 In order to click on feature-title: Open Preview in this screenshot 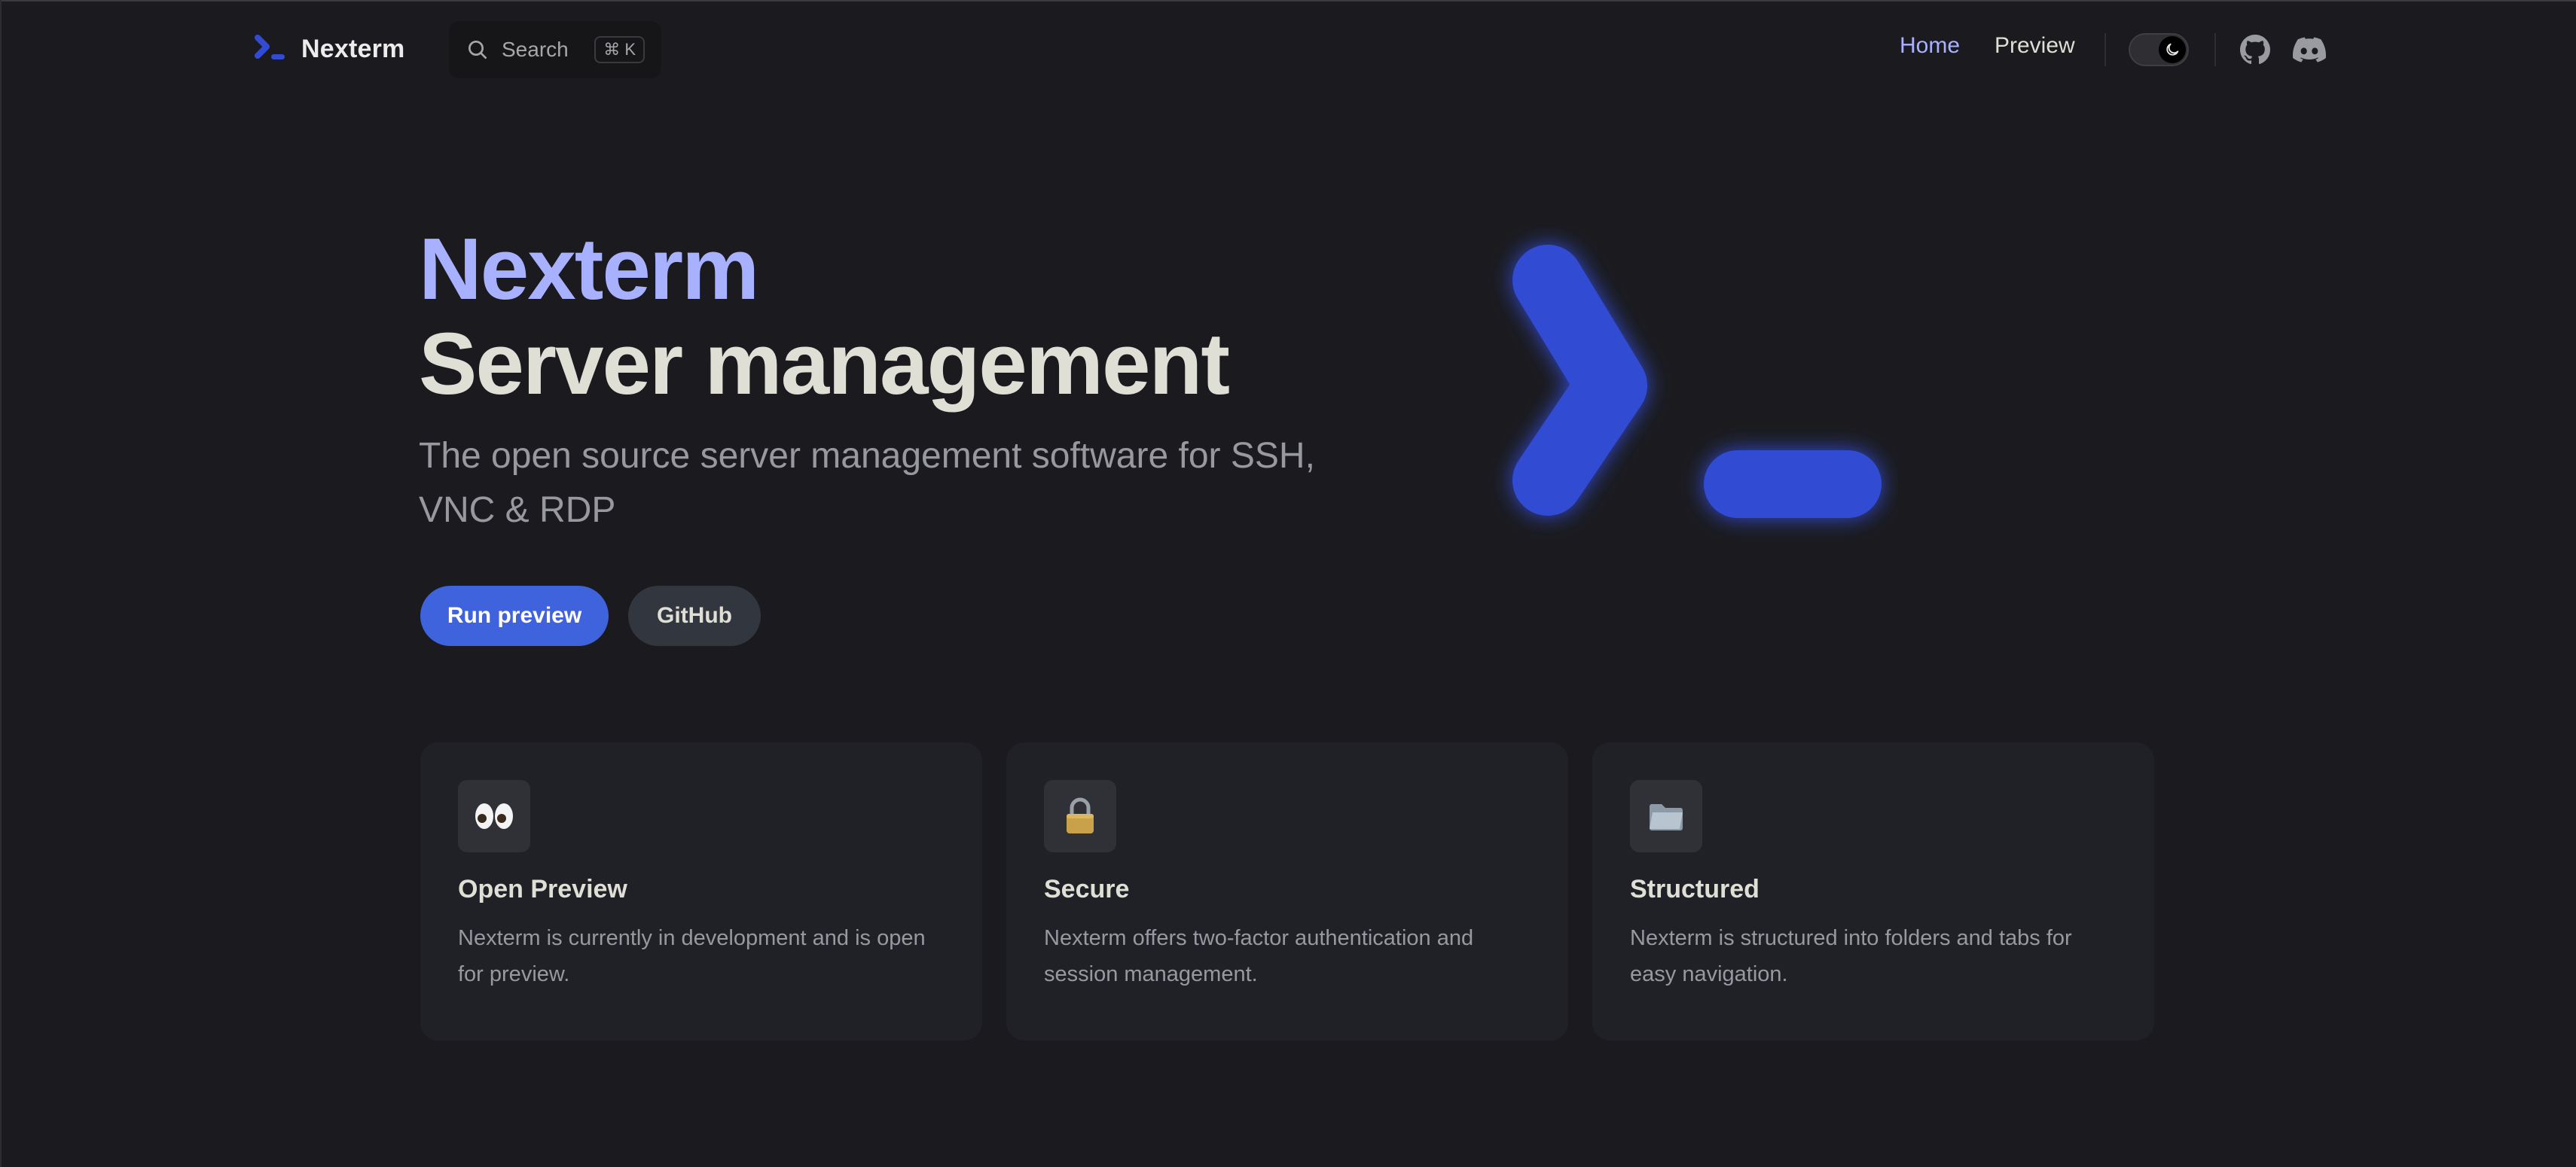, I will do `click(543, 889)`.